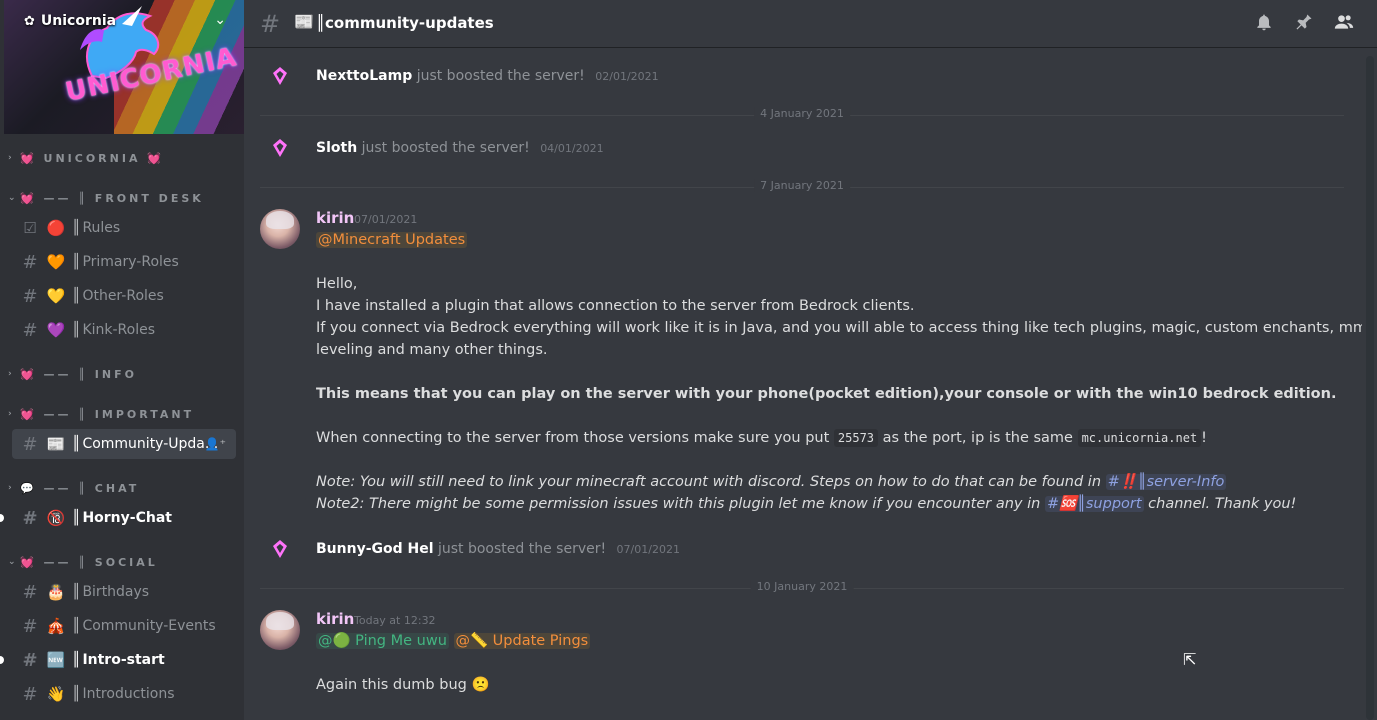 The width and height of the screenshot is (1377, 720). What do you see at coordinates (336, 148) in the screenshot?
I see `boost-username: Sloth` at bounding box center [336, 148].